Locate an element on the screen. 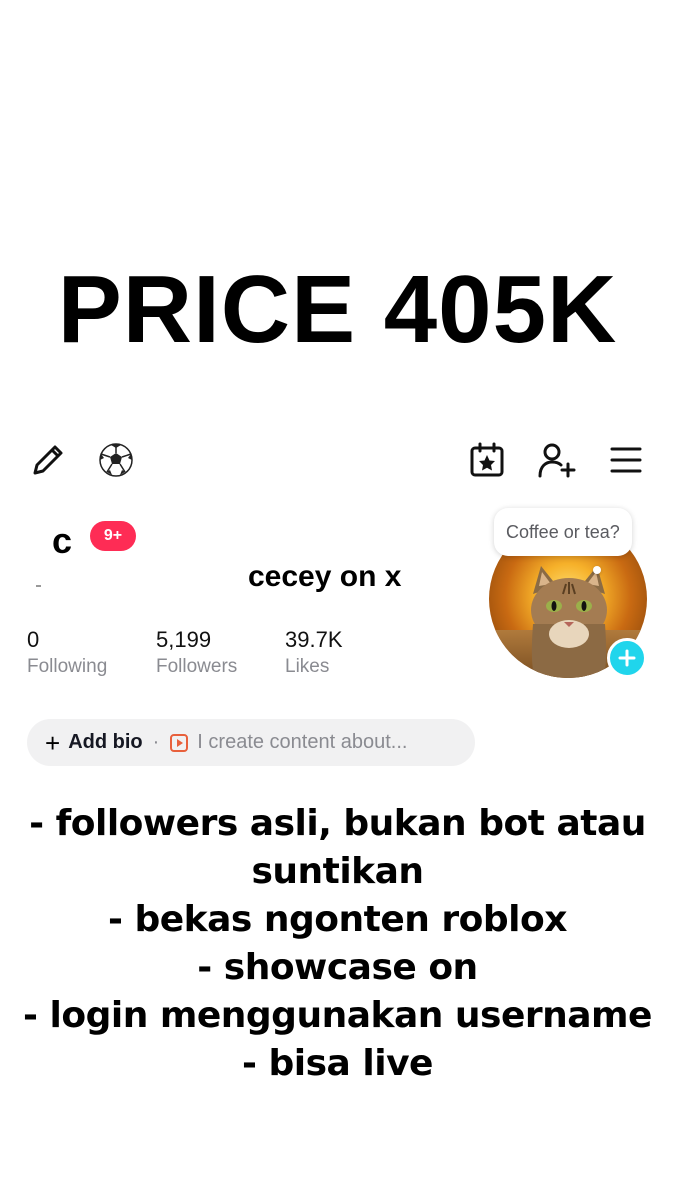  stat-value: 39.7K is located at coordinates (314, 639).